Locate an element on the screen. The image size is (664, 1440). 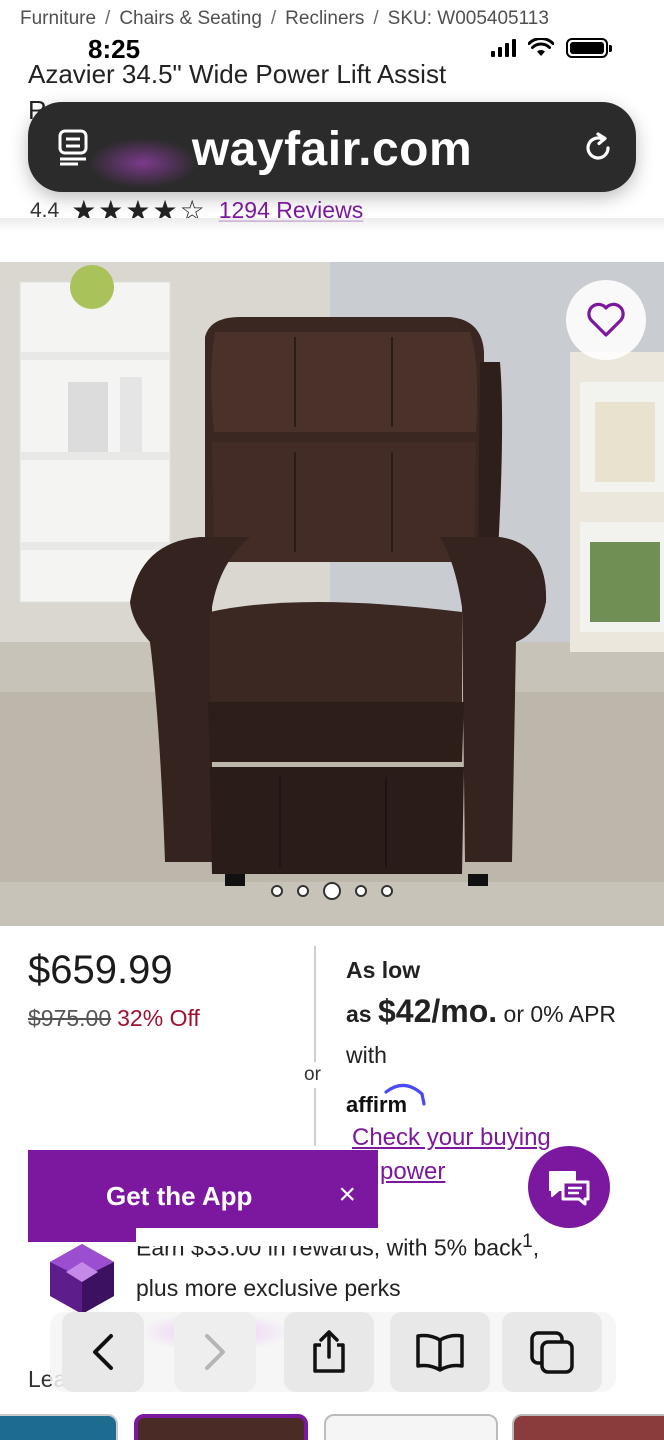
get-the-app-label: Get the App is located at coordinates (179, 1196).